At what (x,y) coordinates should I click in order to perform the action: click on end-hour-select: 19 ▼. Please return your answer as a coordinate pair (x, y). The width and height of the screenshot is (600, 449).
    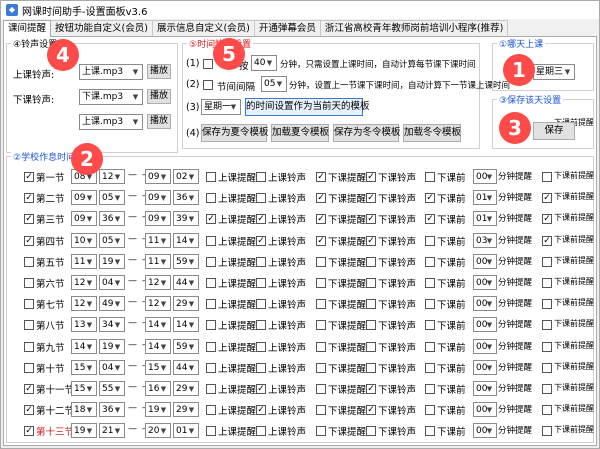
    Looking at the image, I should click on (158, 410).